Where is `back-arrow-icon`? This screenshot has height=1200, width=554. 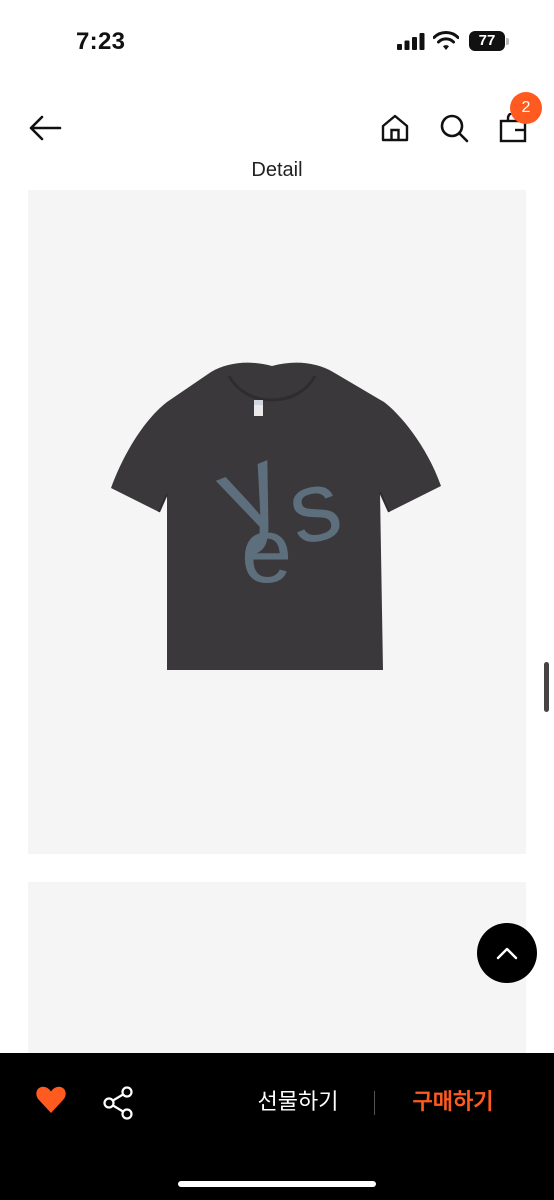
back-arrow-icon is located at coordinates (45, 128).